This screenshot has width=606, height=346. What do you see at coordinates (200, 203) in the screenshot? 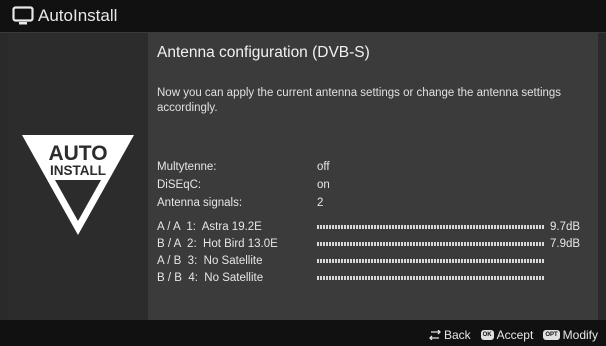
I see `setting-label: Antenna signals:` at bounding box center [200, 203].